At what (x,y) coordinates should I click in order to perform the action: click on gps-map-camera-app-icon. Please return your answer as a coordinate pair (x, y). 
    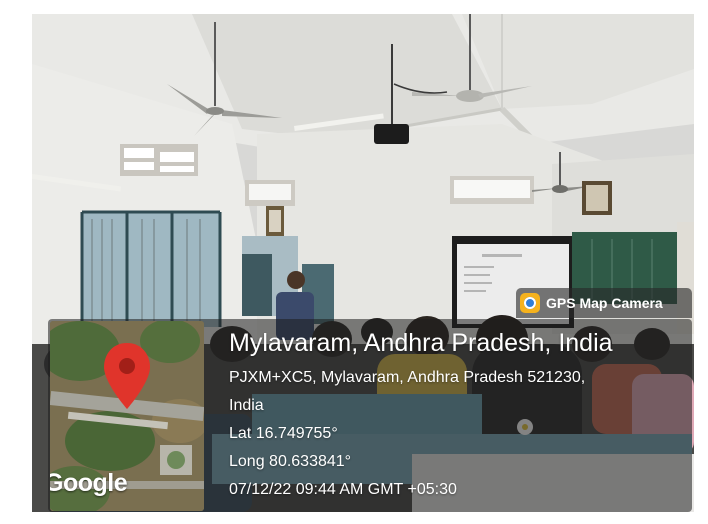
    Looking at the image, I should click on (530, 303).